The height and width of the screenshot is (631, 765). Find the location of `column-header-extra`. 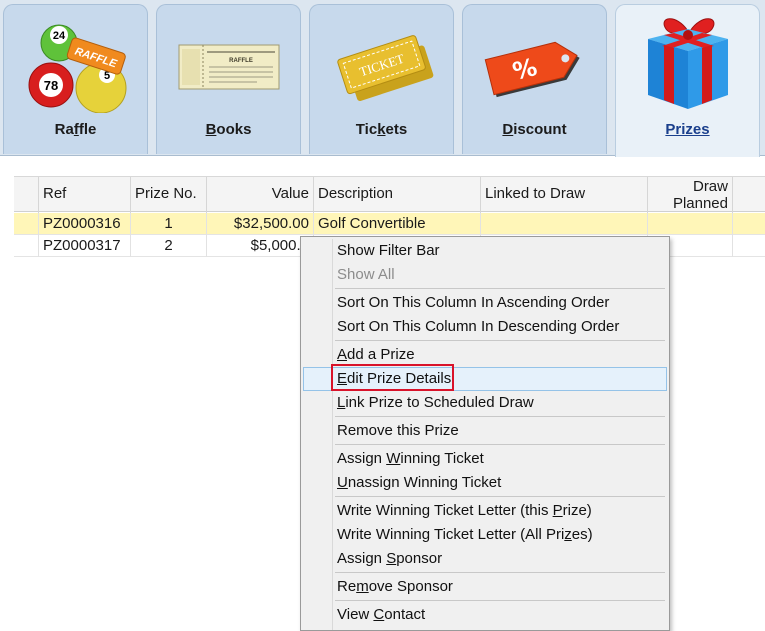

column-header-extra is located at coordinates (749, 195).